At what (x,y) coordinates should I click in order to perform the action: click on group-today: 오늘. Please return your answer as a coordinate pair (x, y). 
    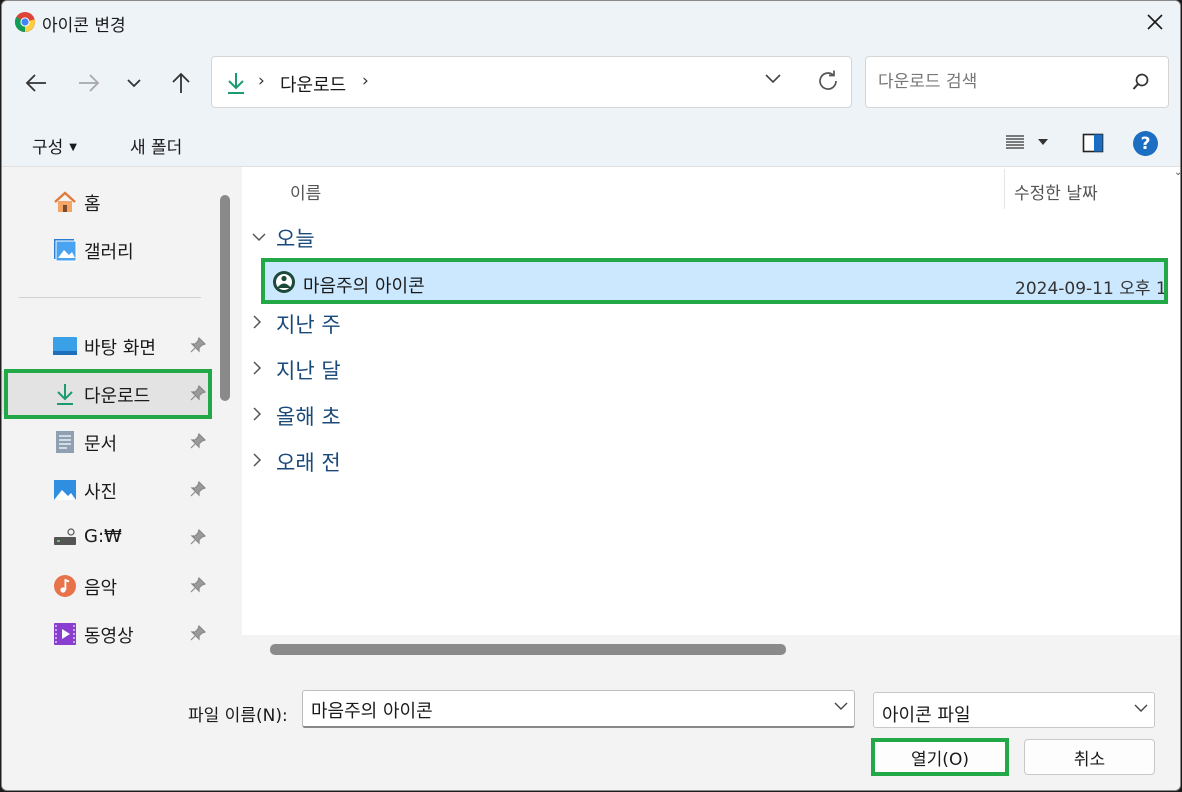
    Looking at the image, I should click on (283, 238).